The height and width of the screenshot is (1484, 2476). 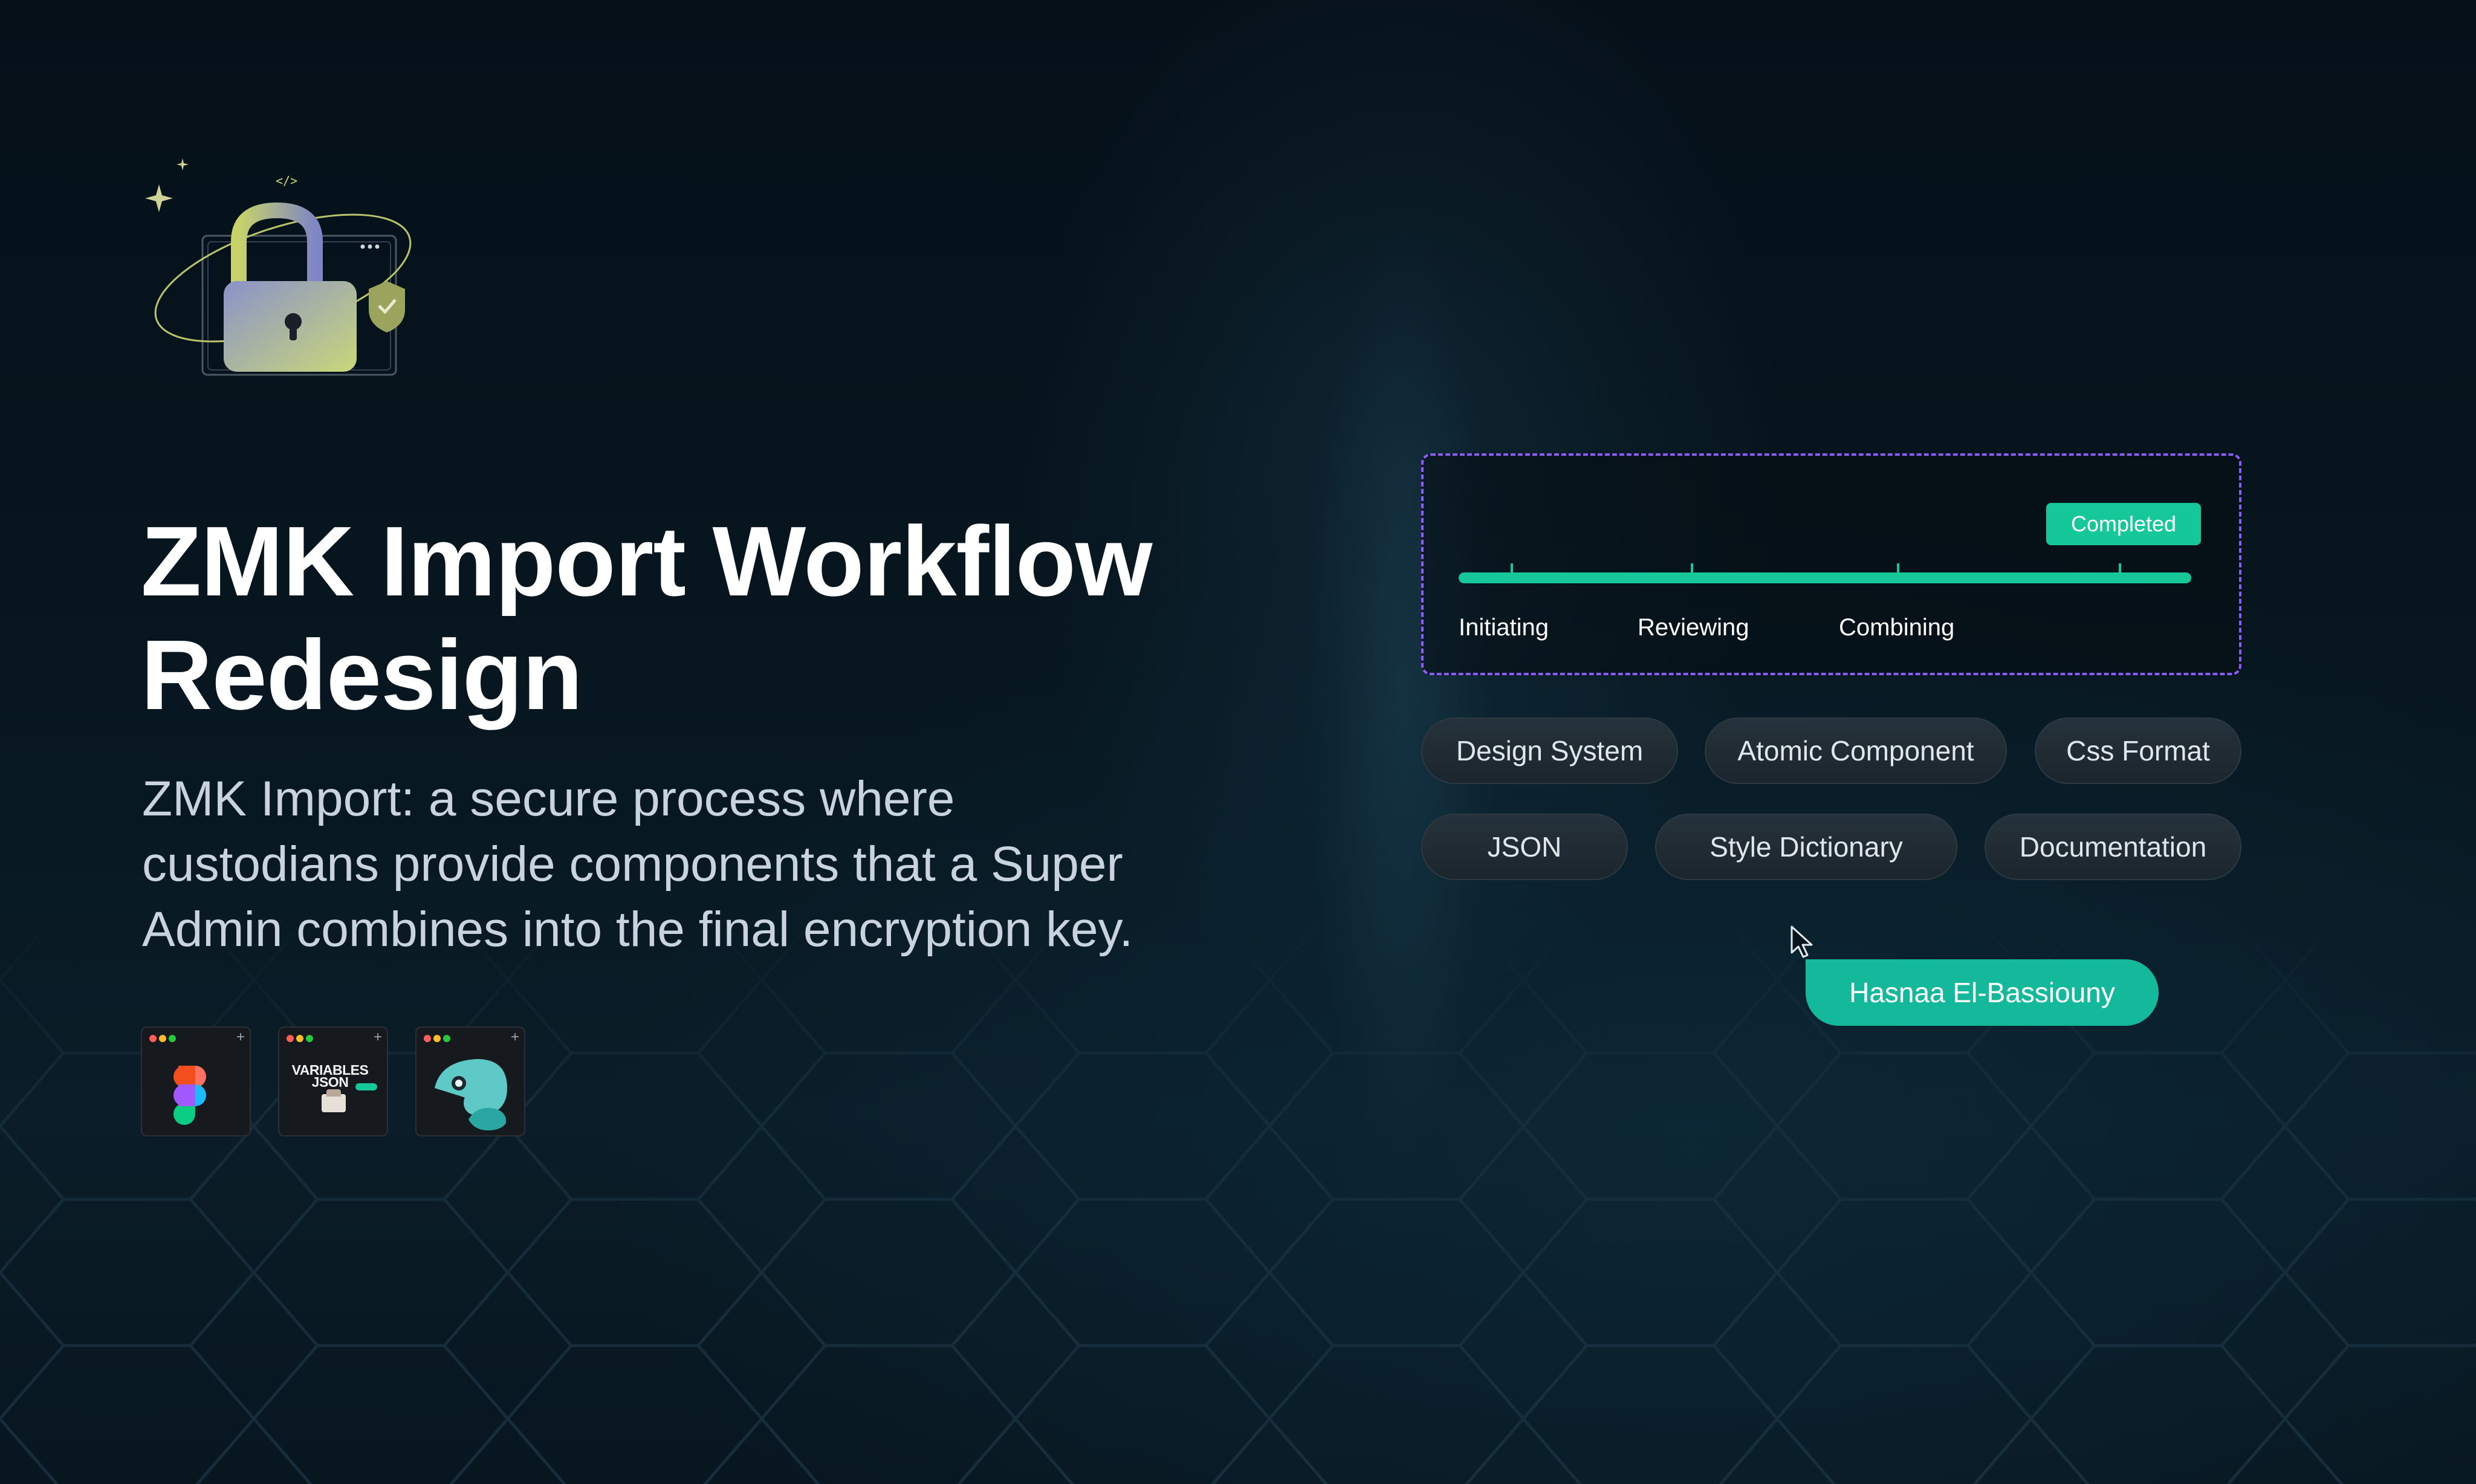 What do you see at coordinates (548, 799) in the screenshot?
I see `description-line-1: ZMK Import: a secure process where` at bounding box center [548, 799].